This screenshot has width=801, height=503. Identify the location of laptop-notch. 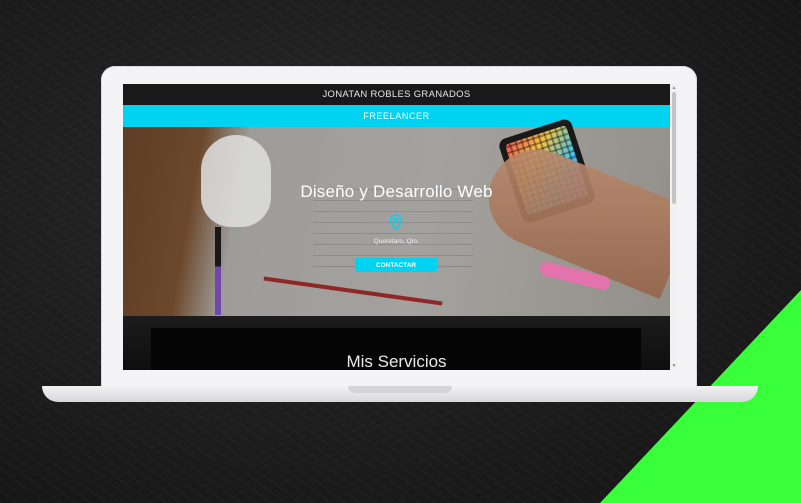
(400, 389).